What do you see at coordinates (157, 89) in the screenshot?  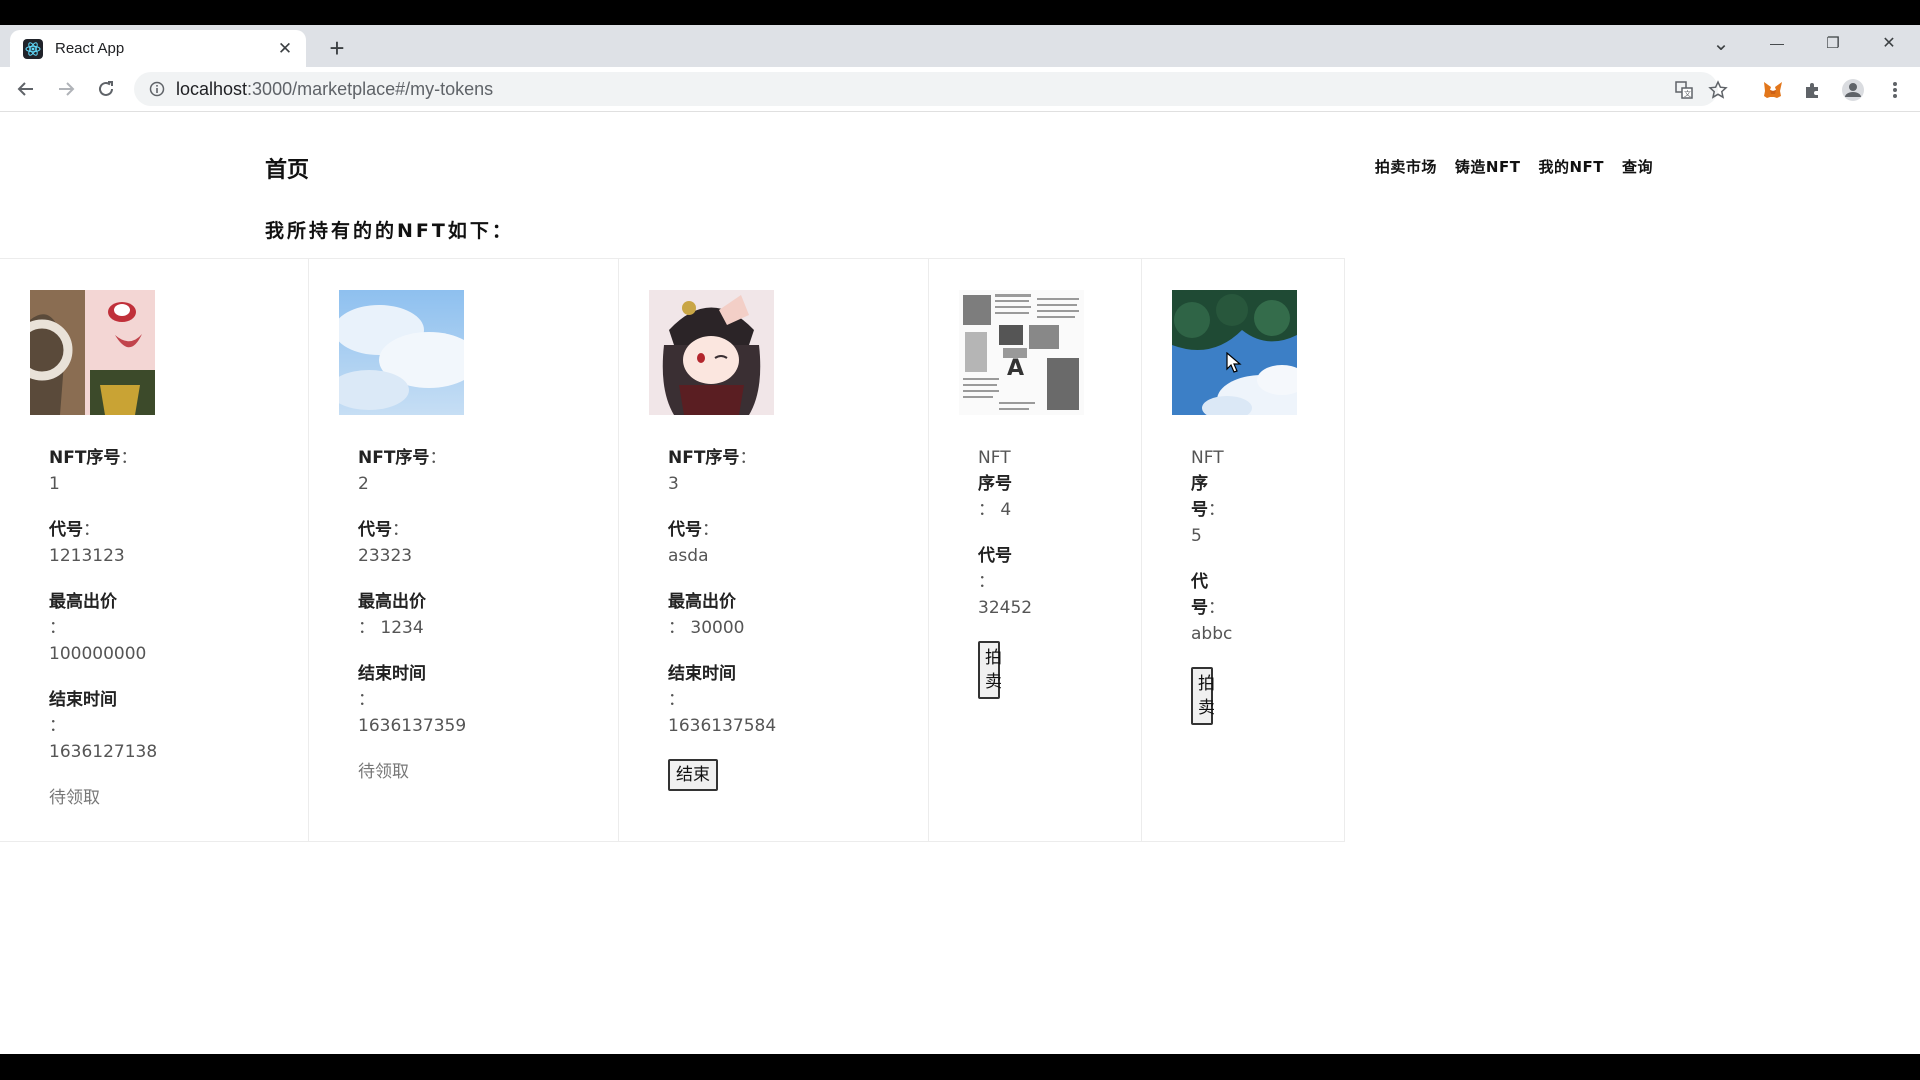 I see `site-info-icon` at bounding box center [157, 89].